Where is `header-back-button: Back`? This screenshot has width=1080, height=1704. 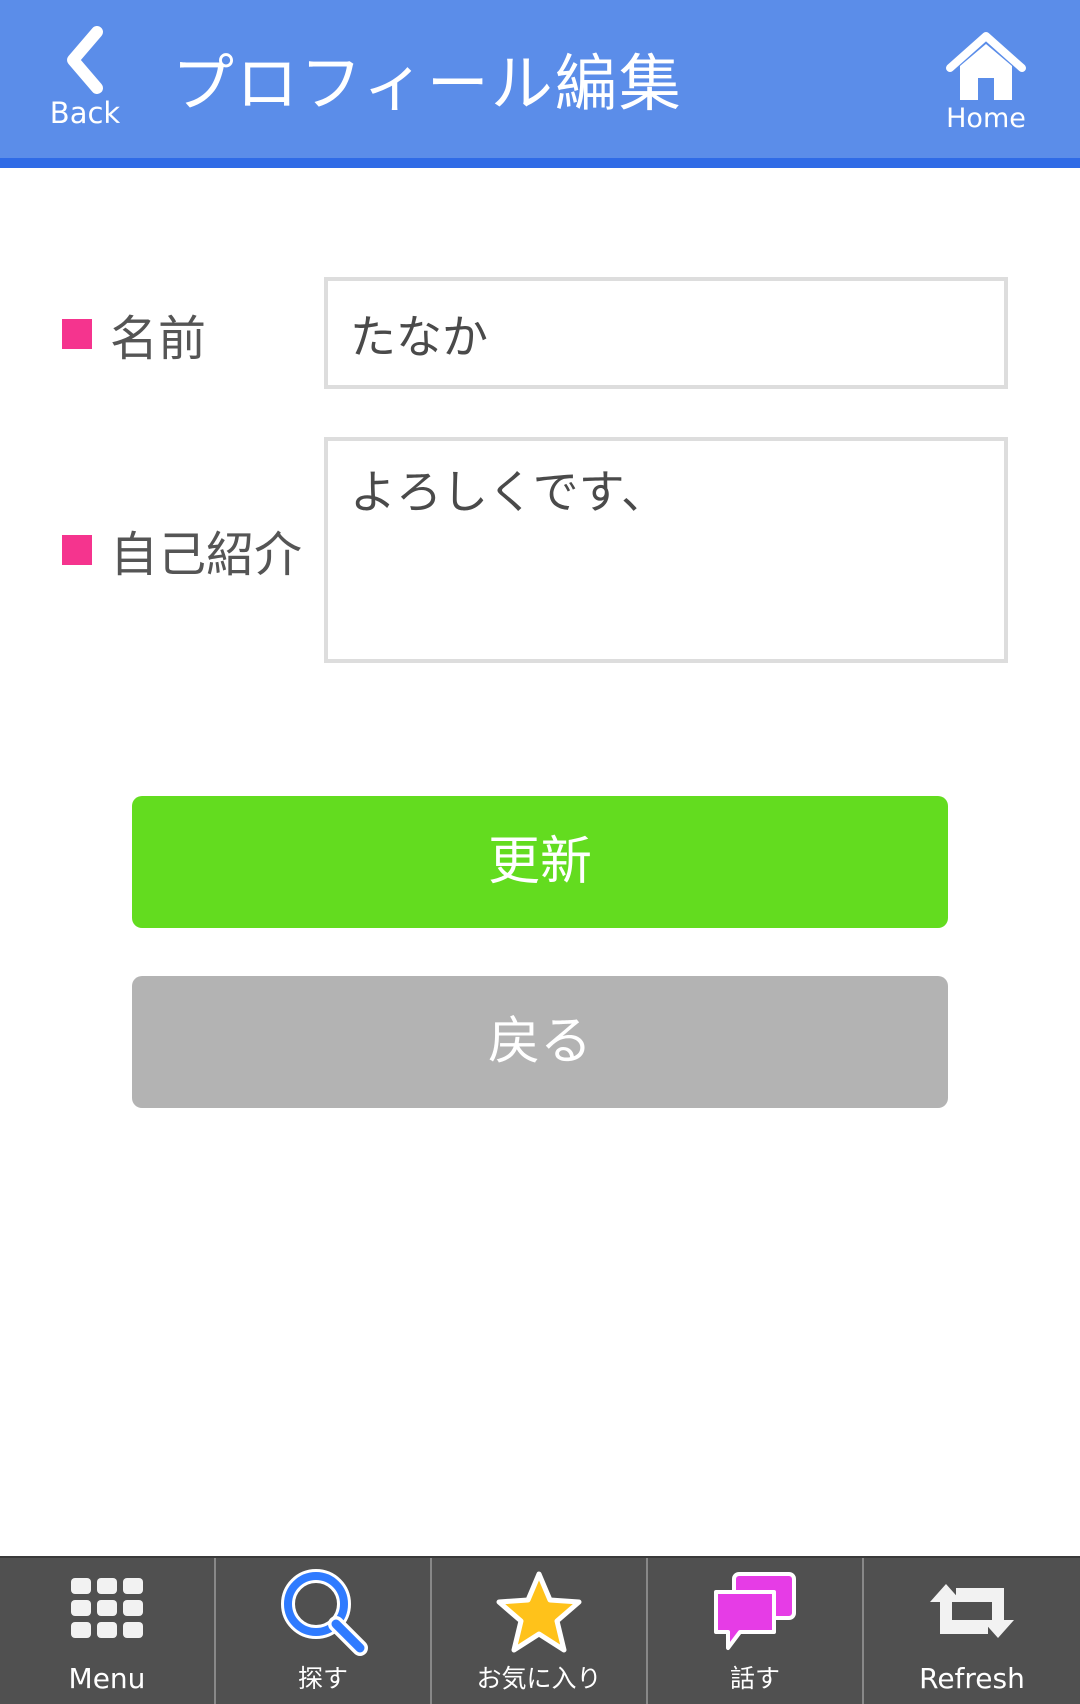
header-back-button: Back is located at coordinates (85, 80).